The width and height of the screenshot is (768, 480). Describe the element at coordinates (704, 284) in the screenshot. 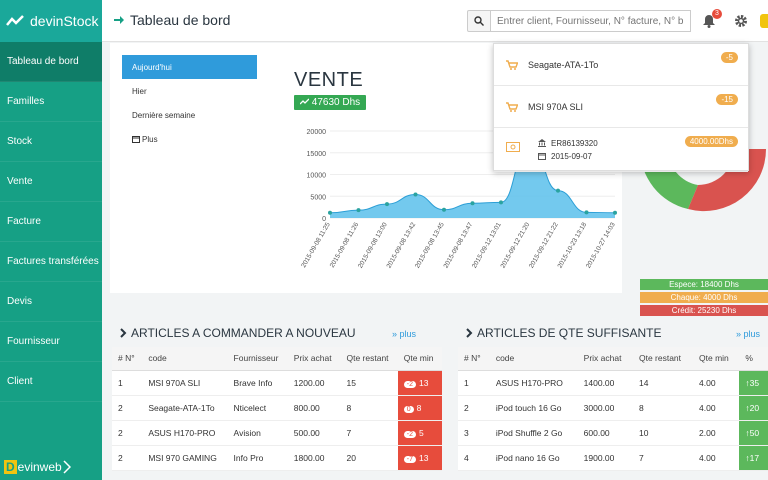

I see `legend-especes: Espece: 18400 Dhs` at that location.